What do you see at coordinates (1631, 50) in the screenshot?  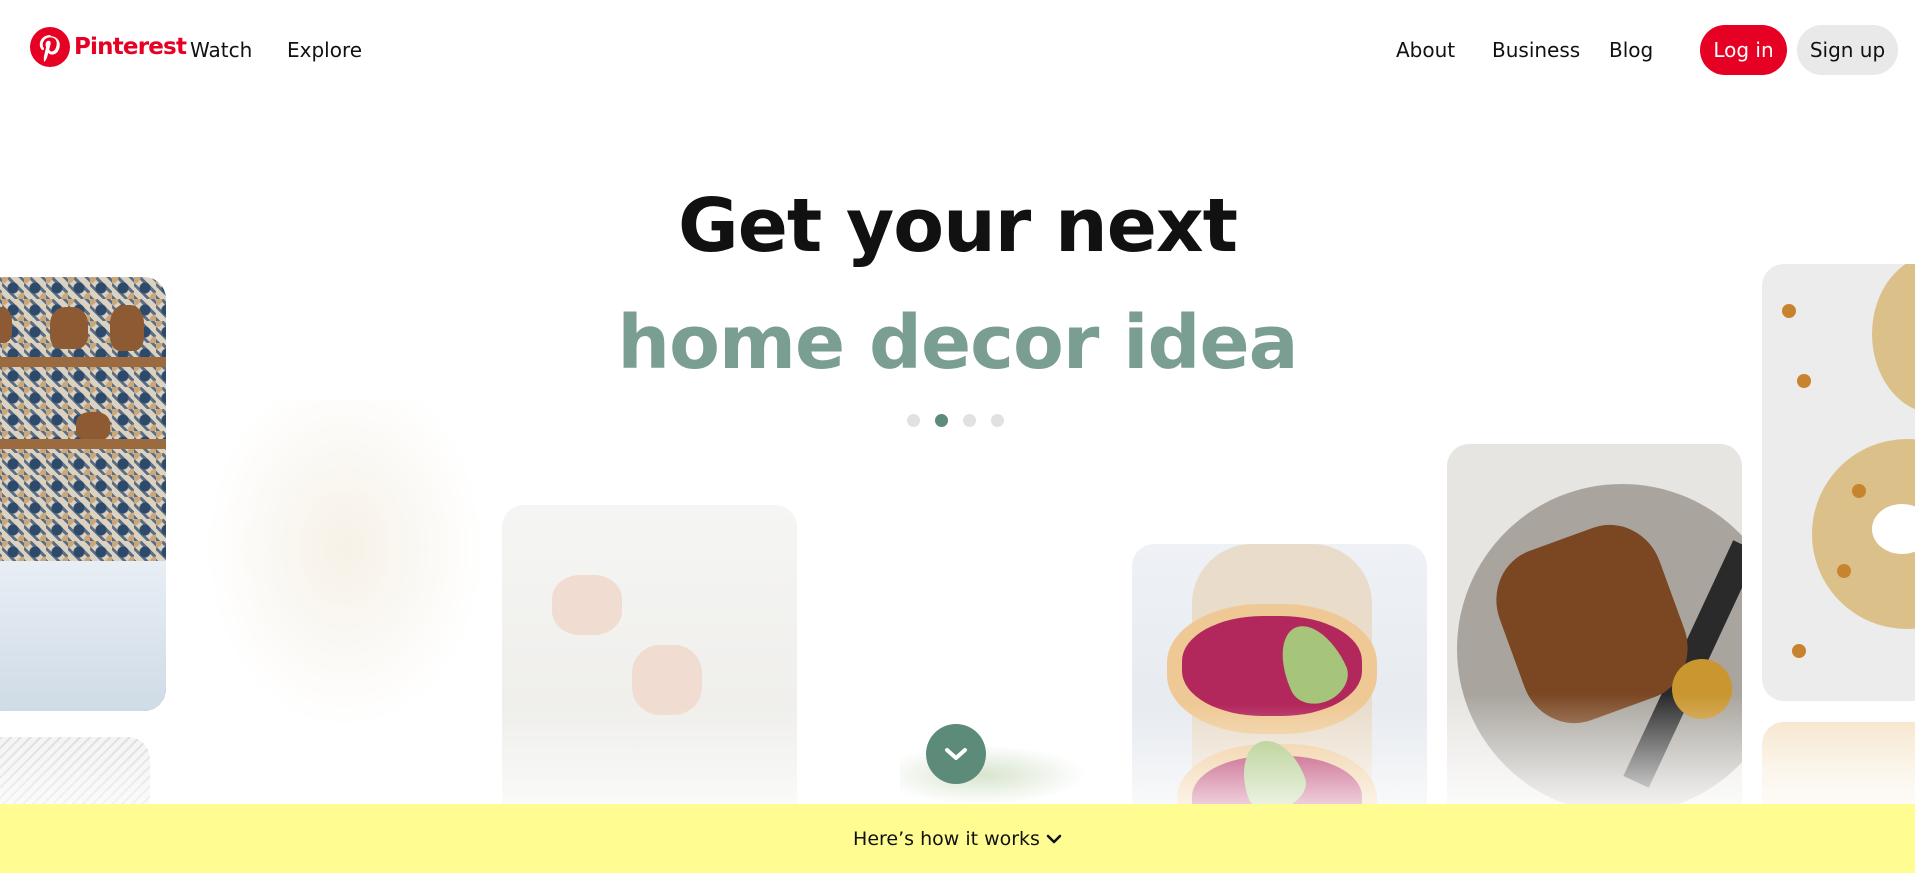 I see `nav-blog: Blog` at bounding box center [1631, 50].